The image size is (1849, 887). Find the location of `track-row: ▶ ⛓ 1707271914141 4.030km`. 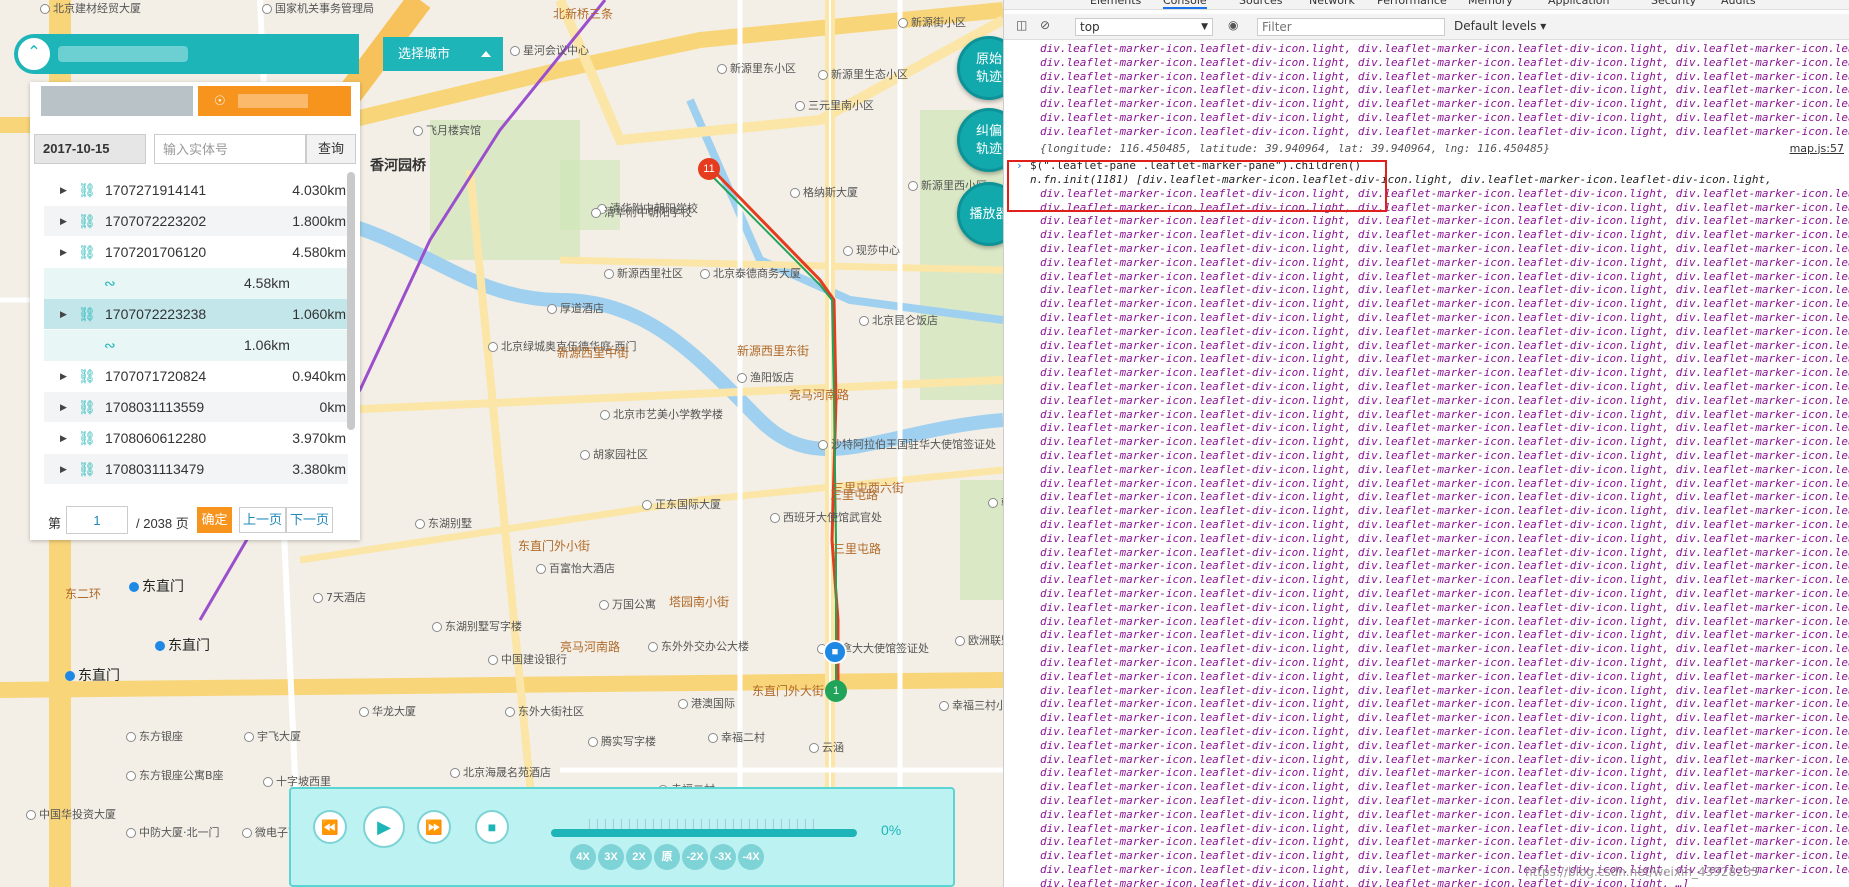

track-row: ▶ ⛓ 1707271914141 4.030km is located at coordinates (196, 190).